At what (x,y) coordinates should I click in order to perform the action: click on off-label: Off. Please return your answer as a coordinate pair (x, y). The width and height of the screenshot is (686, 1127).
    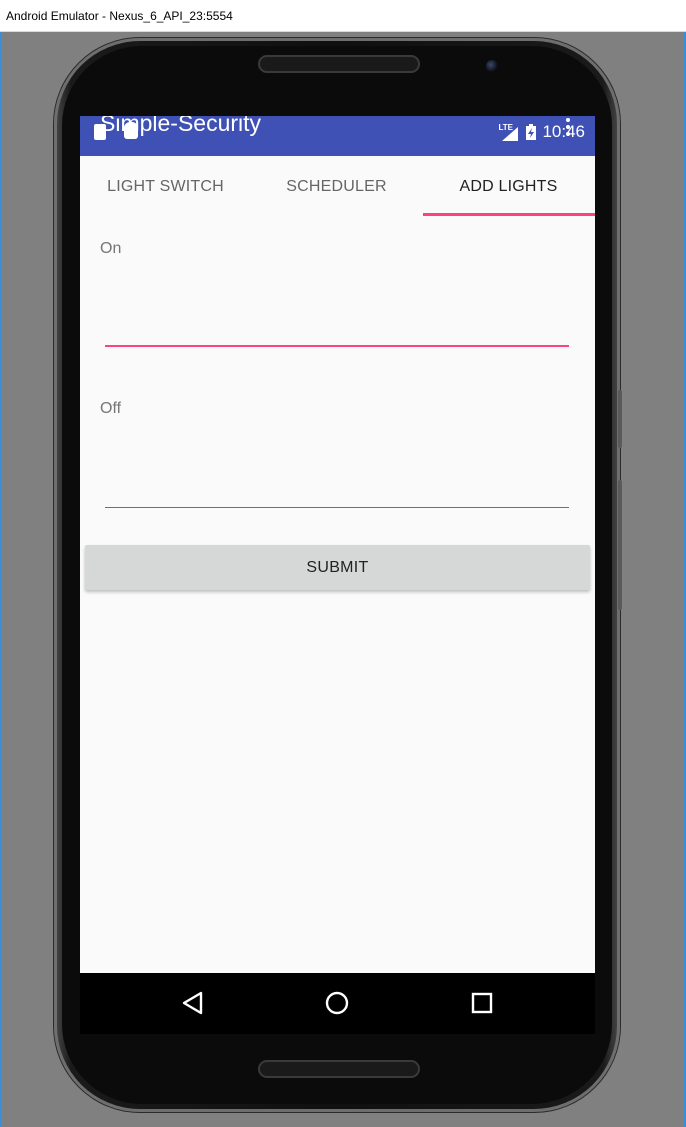
    Looking at the image, I should click on (111, 408).